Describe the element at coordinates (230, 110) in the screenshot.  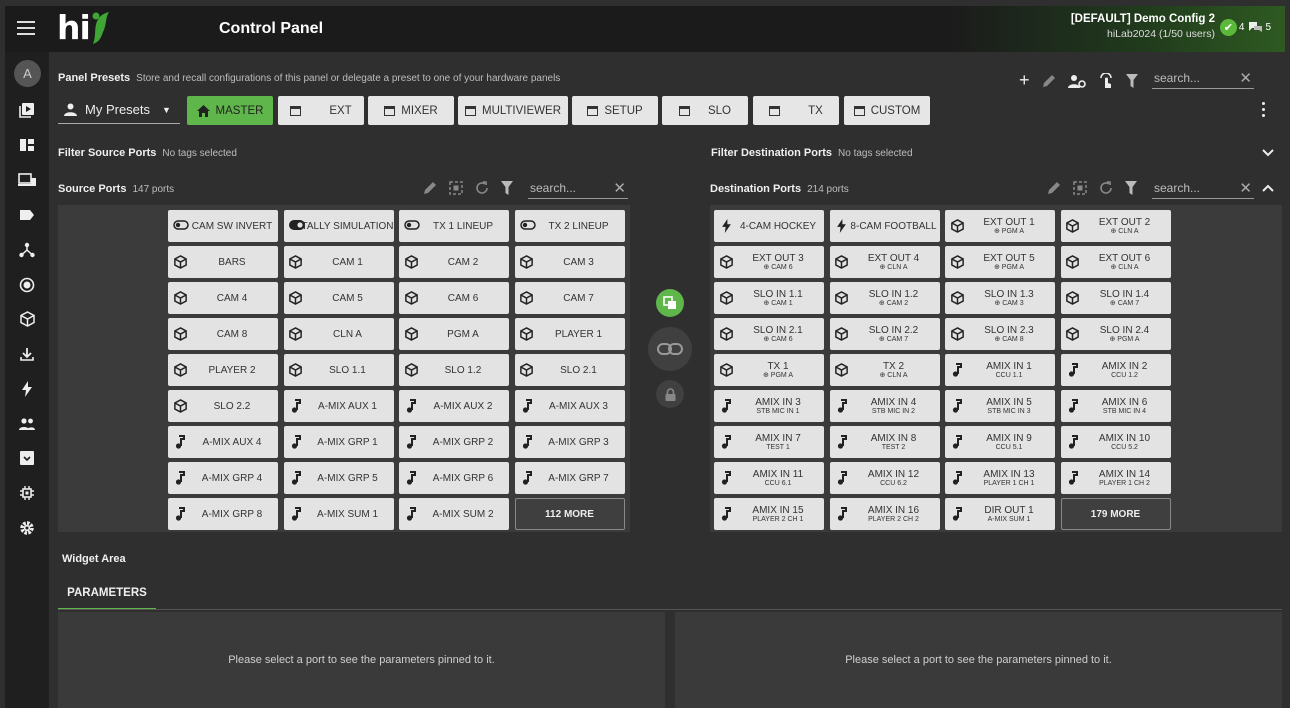
I see `preset-master-button: MASTER` at that location.